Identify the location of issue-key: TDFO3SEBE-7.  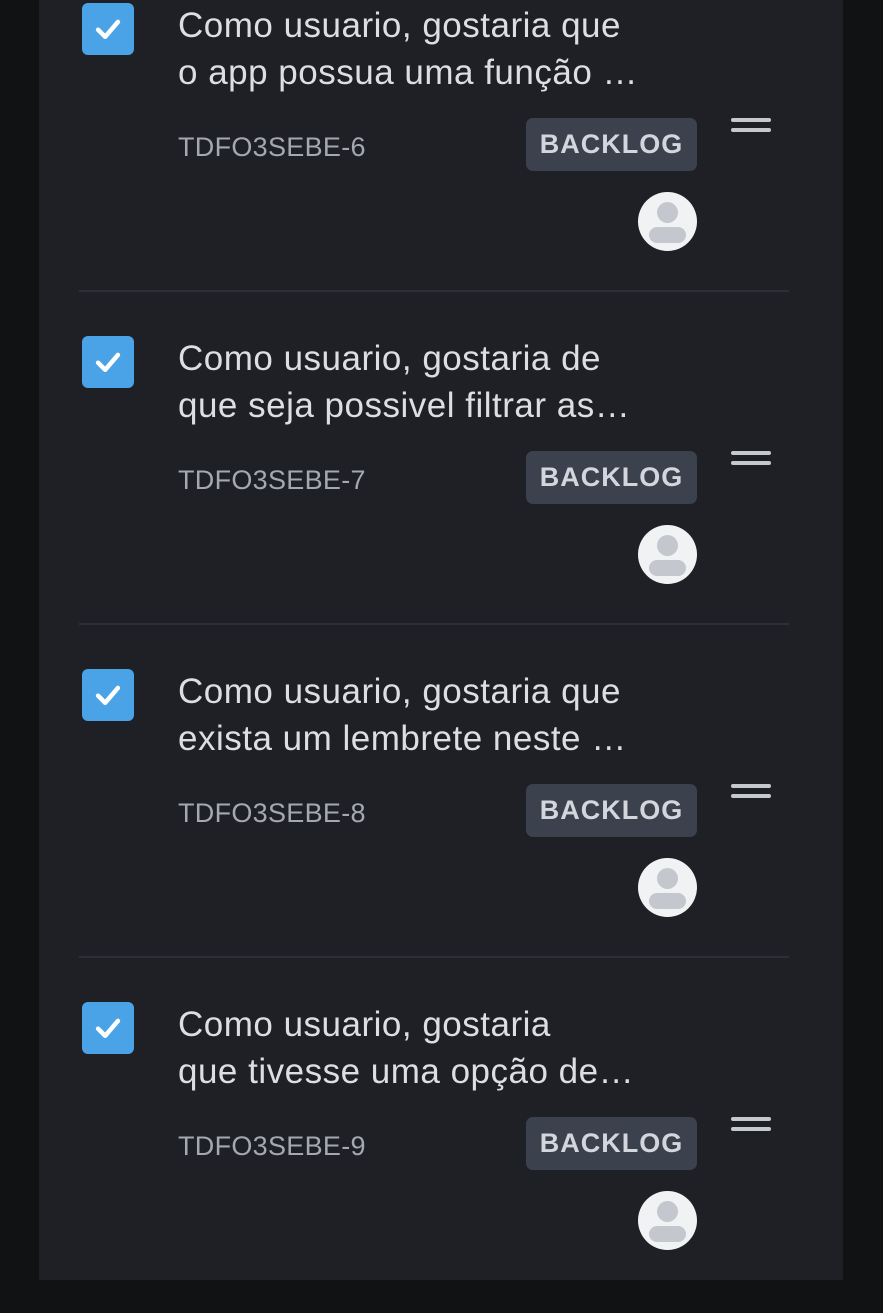
(272, 480).